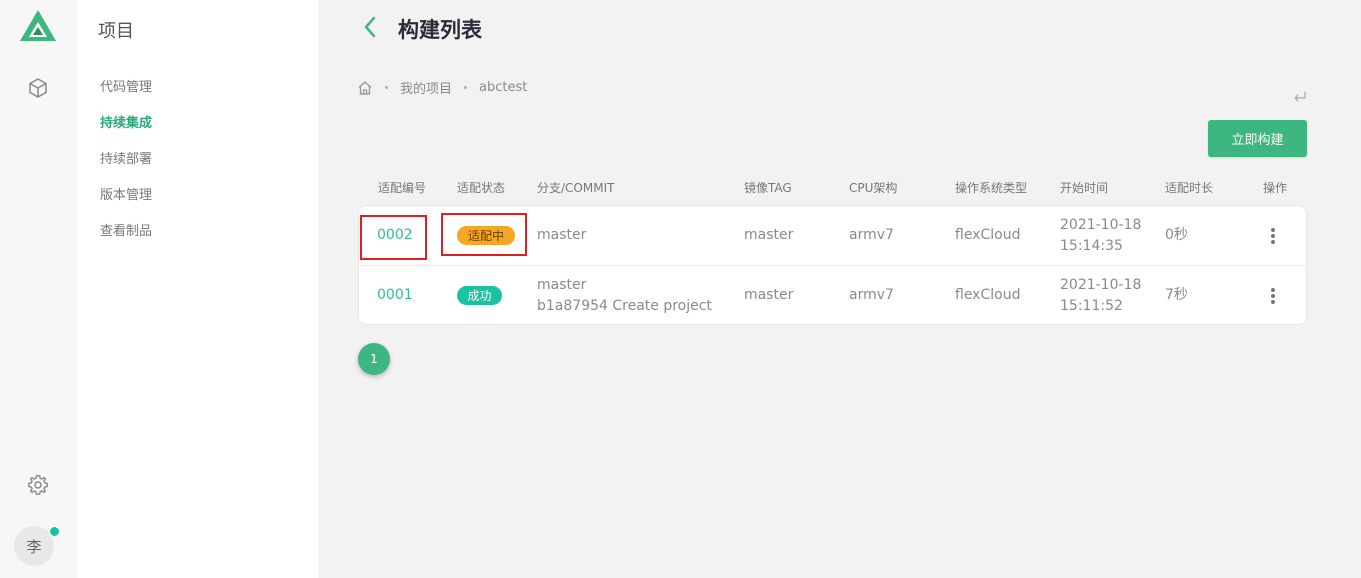 The width and height of the screenshot is (1361, 578). I want to click on column-header-os: 操作系统类型, so click(991, 188).